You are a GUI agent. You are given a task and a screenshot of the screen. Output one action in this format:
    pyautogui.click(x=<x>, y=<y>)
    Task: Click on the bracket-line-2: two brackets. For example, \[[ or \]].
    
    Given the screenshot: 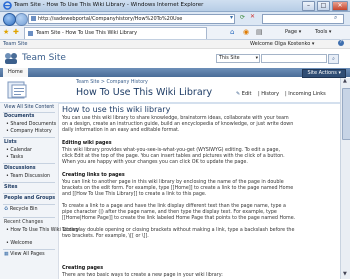 What is the action you would take?
    pyautogui.click(x=105, y=236)
    